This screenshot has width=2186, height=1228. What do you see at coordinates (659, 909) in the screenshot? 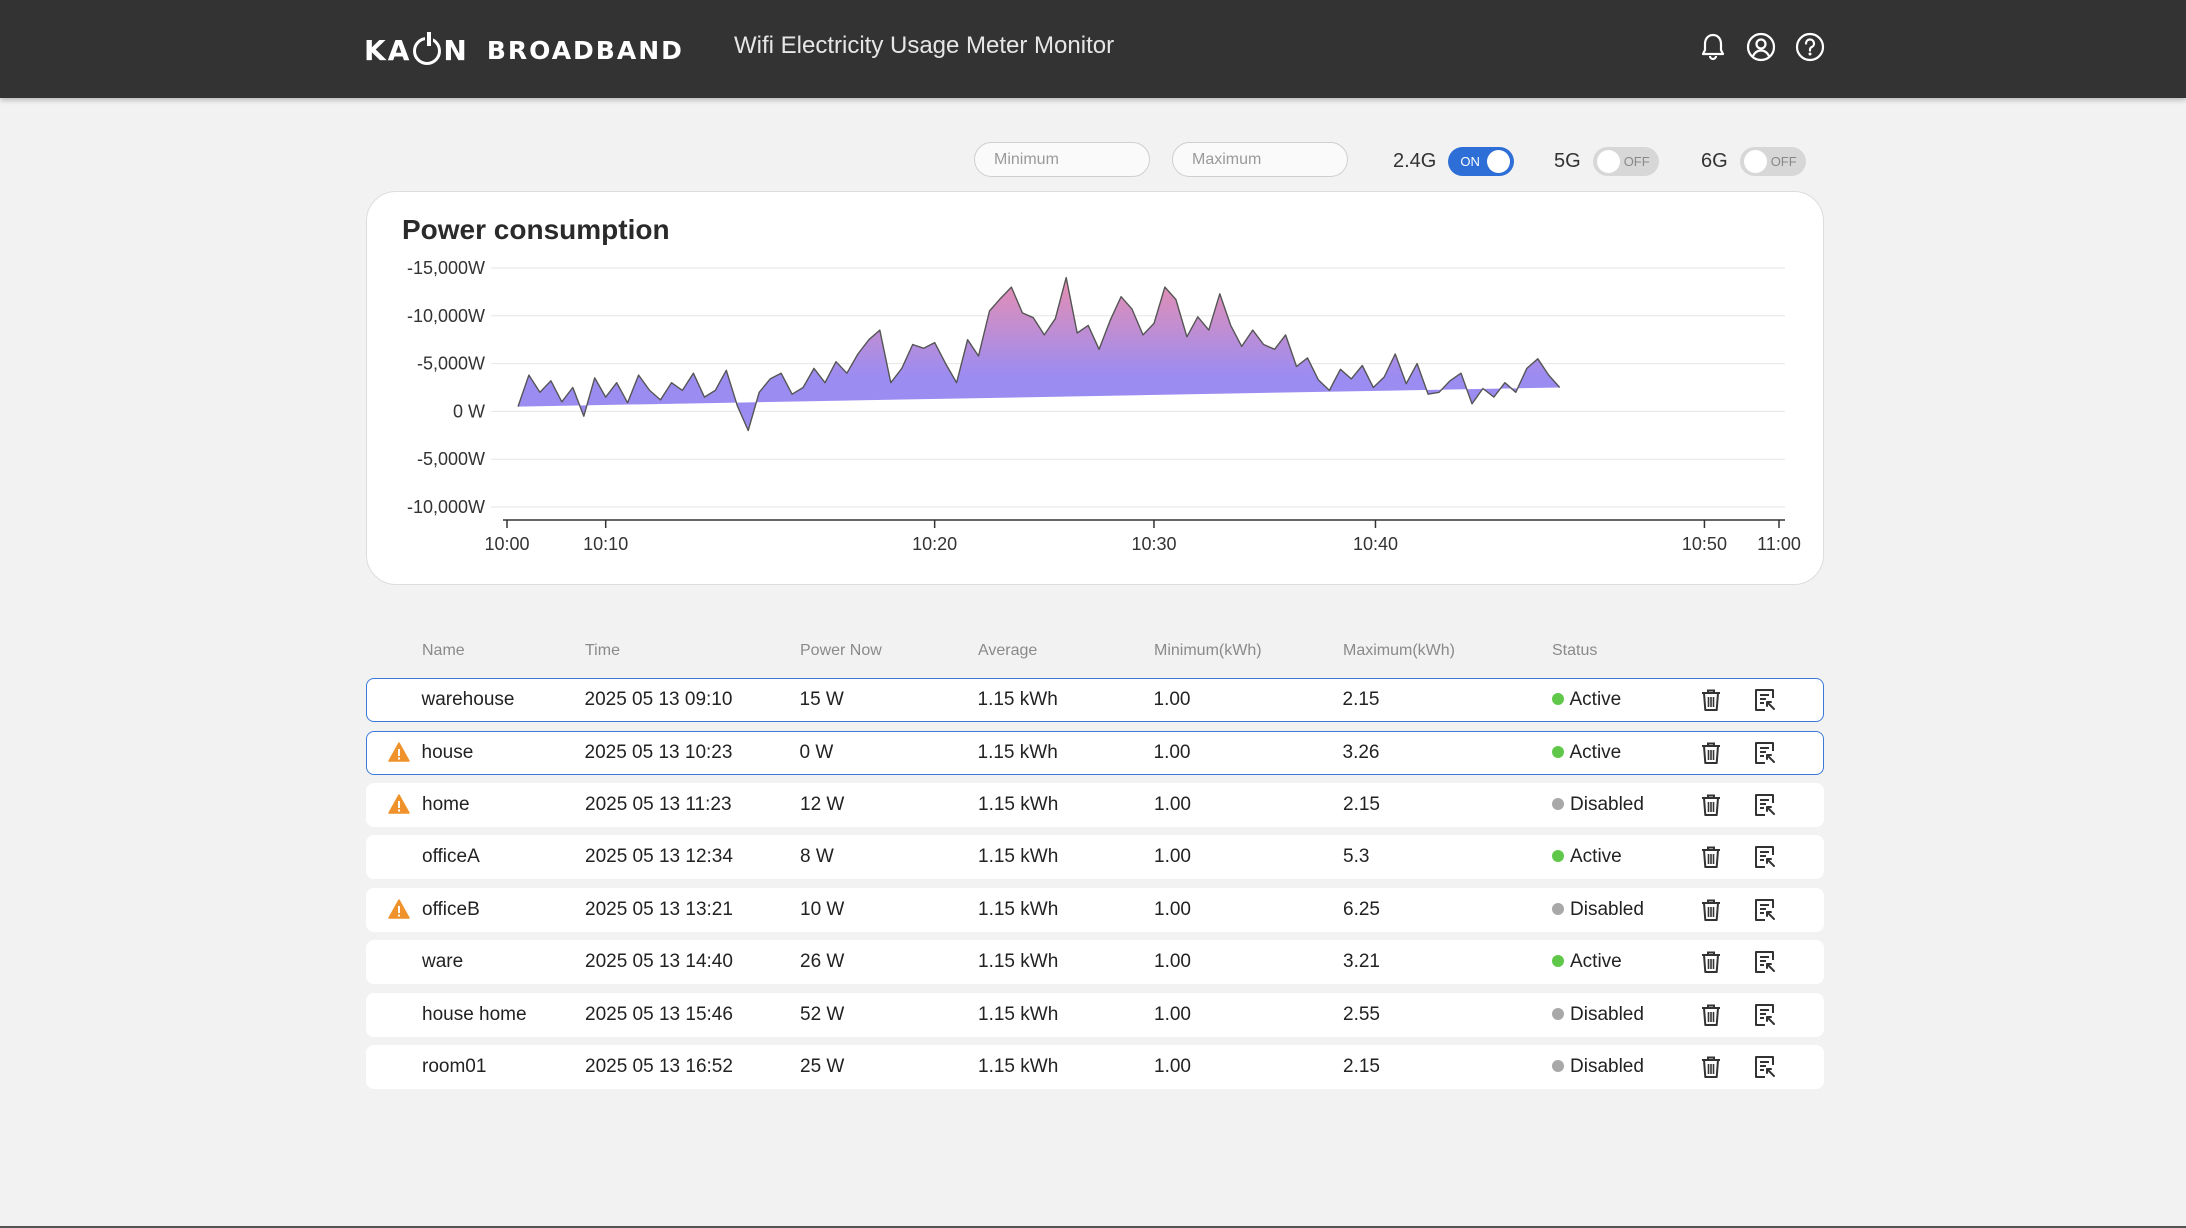
I see `device-time: 2025 05 13 13:21` at bounding box center [659, 909].